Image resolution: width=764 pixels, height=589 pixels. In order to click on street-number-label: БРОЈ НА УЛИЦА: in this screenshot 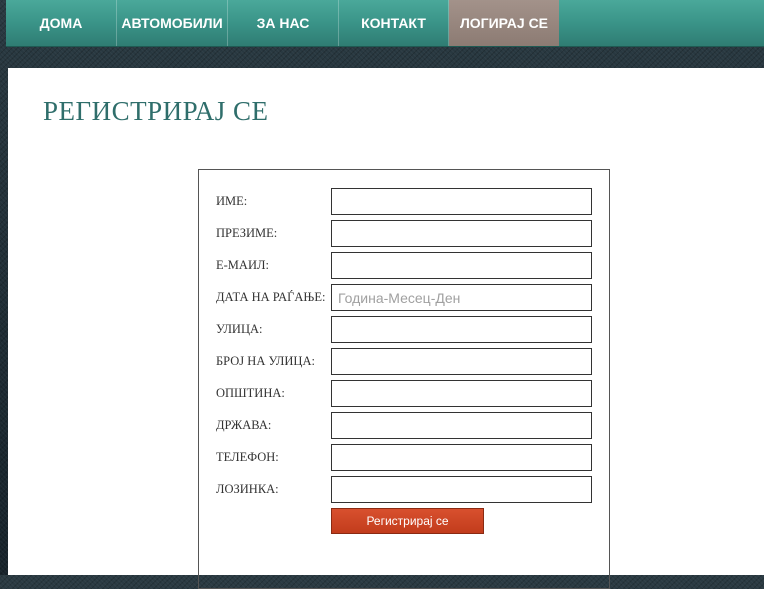, I will do `click(265, 361)`.